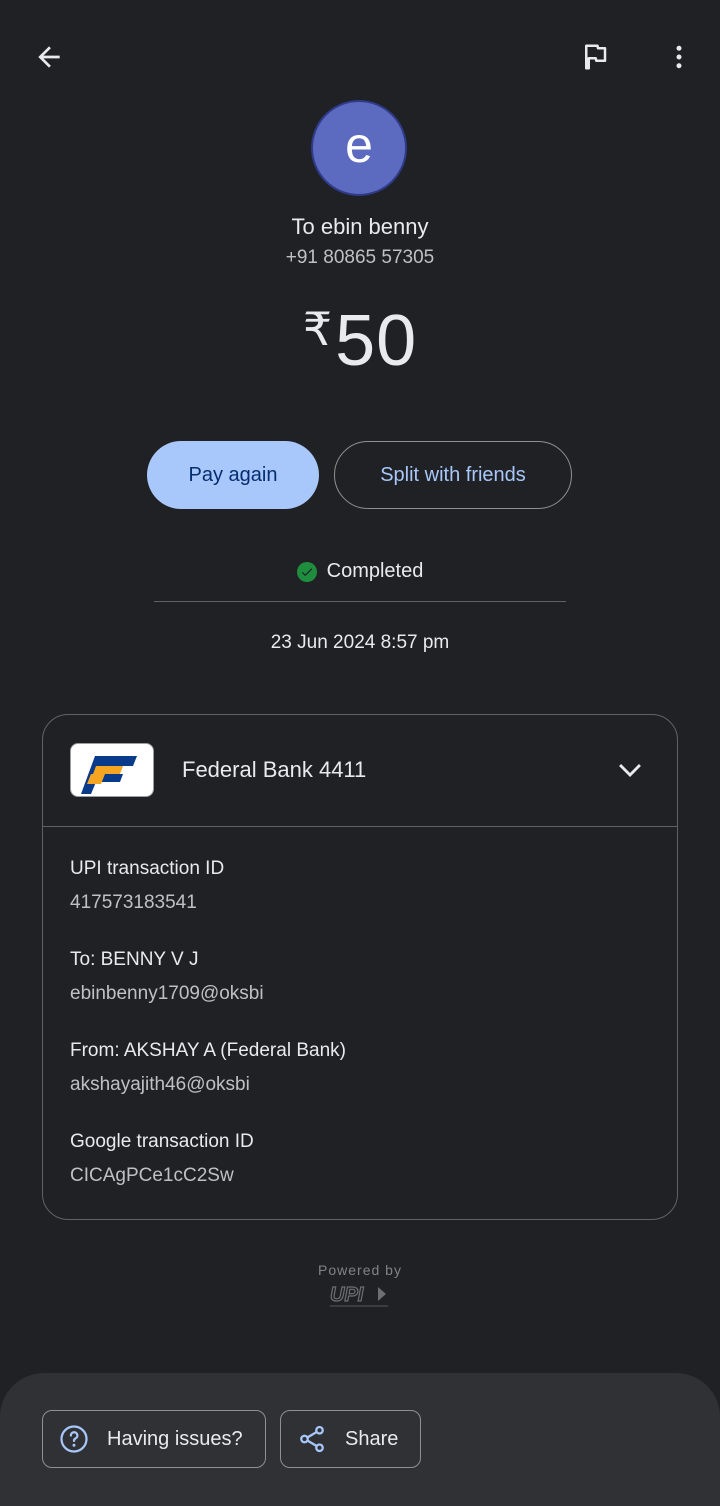 The width and height of the screenshot is (720, 1506). I want to click on pay-again-button: Pay again, so click(233, 475).